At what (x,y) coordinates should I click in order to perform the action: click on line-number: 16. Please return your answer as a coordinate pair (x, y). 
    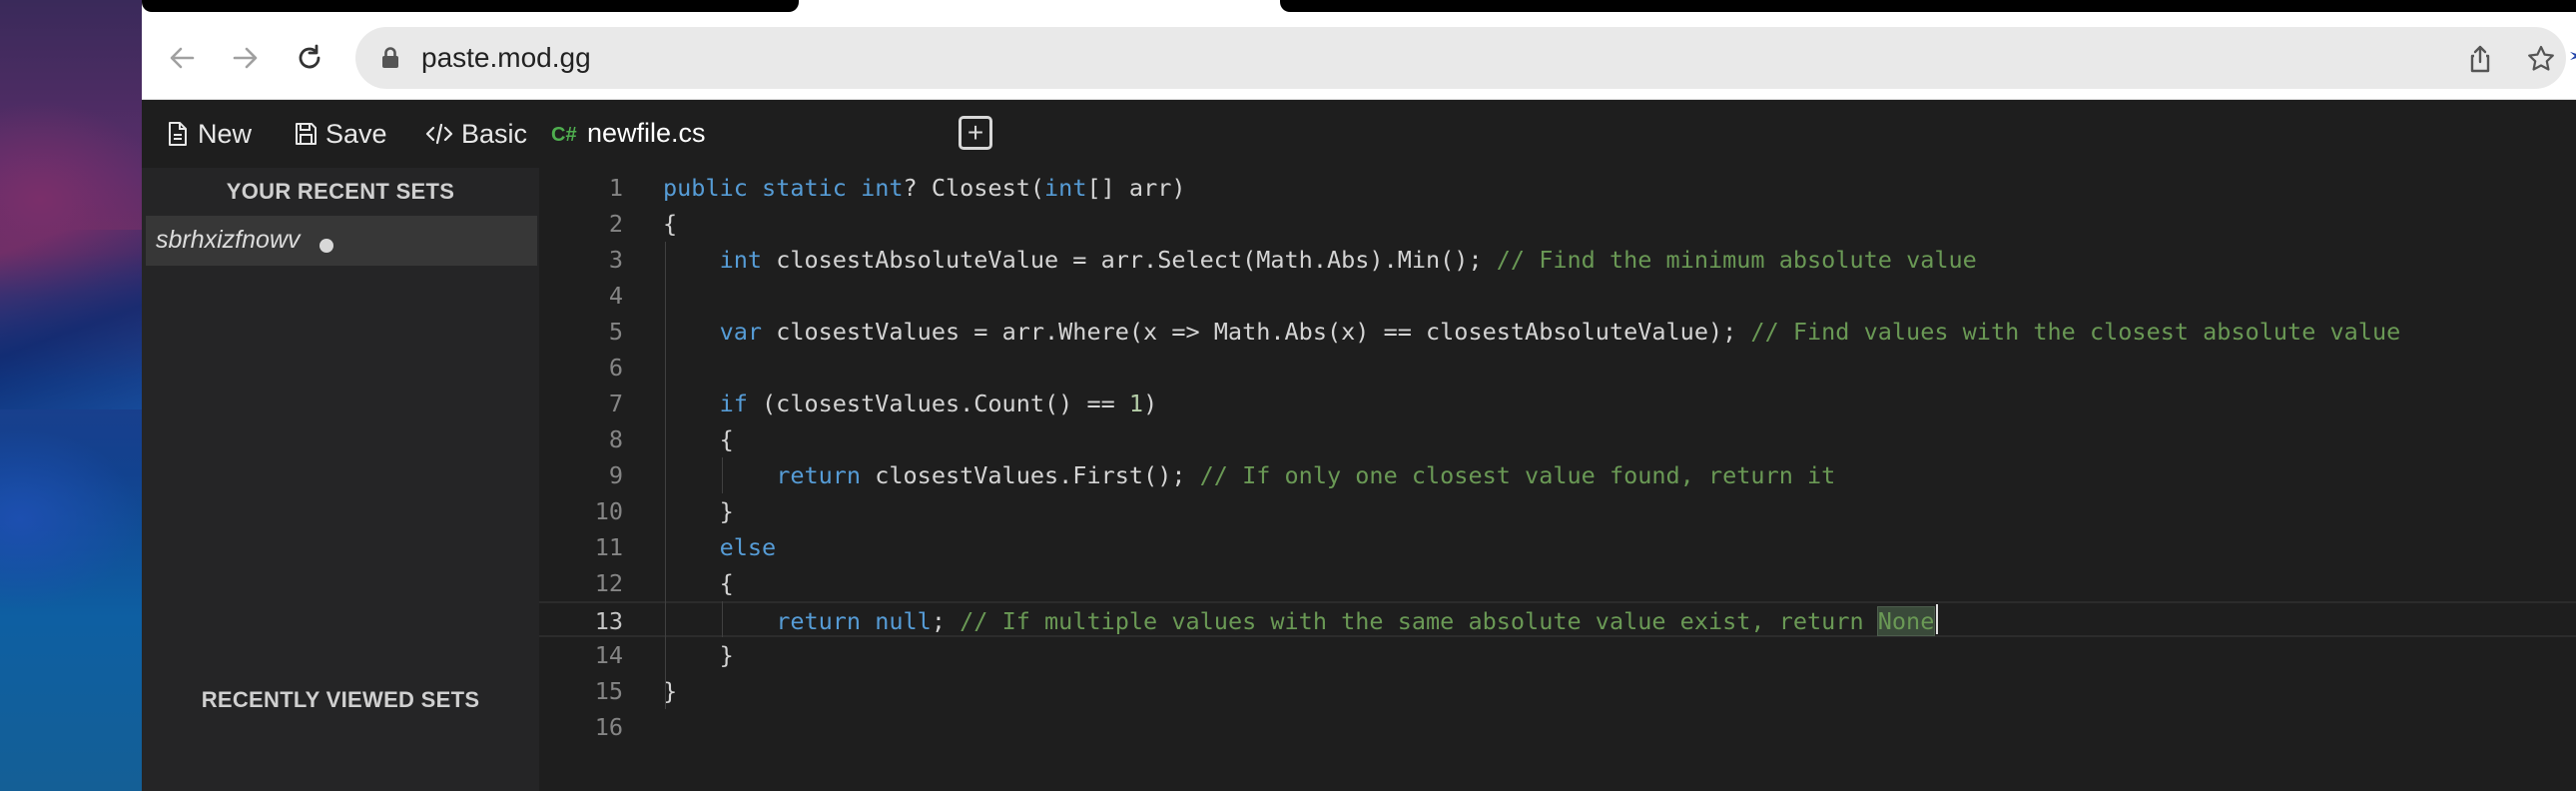
    Looking at the image, I should click on (608, 727).